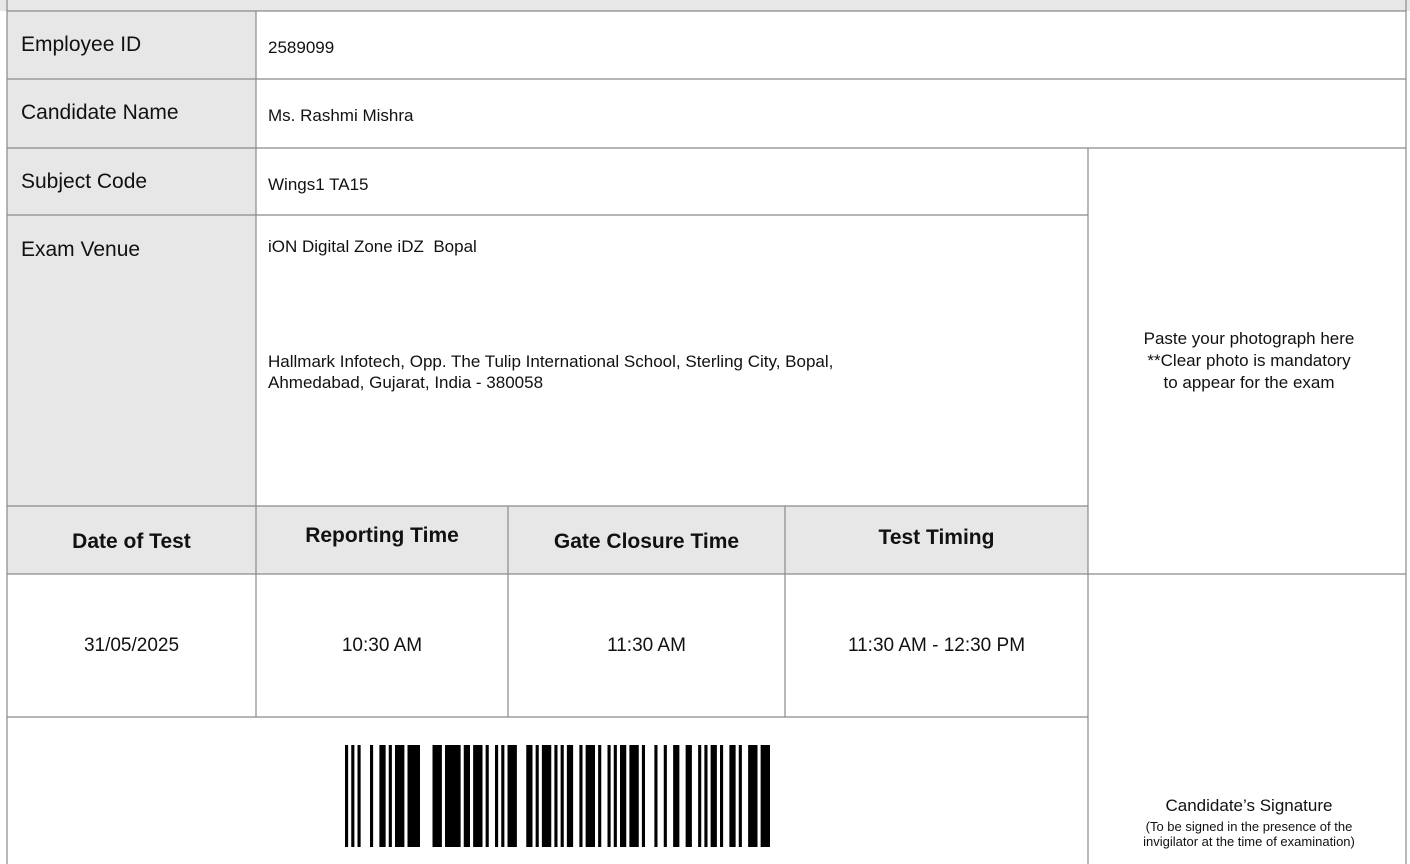  I want to click on header-reporting-time: Reporting Time, so click(382, 535).